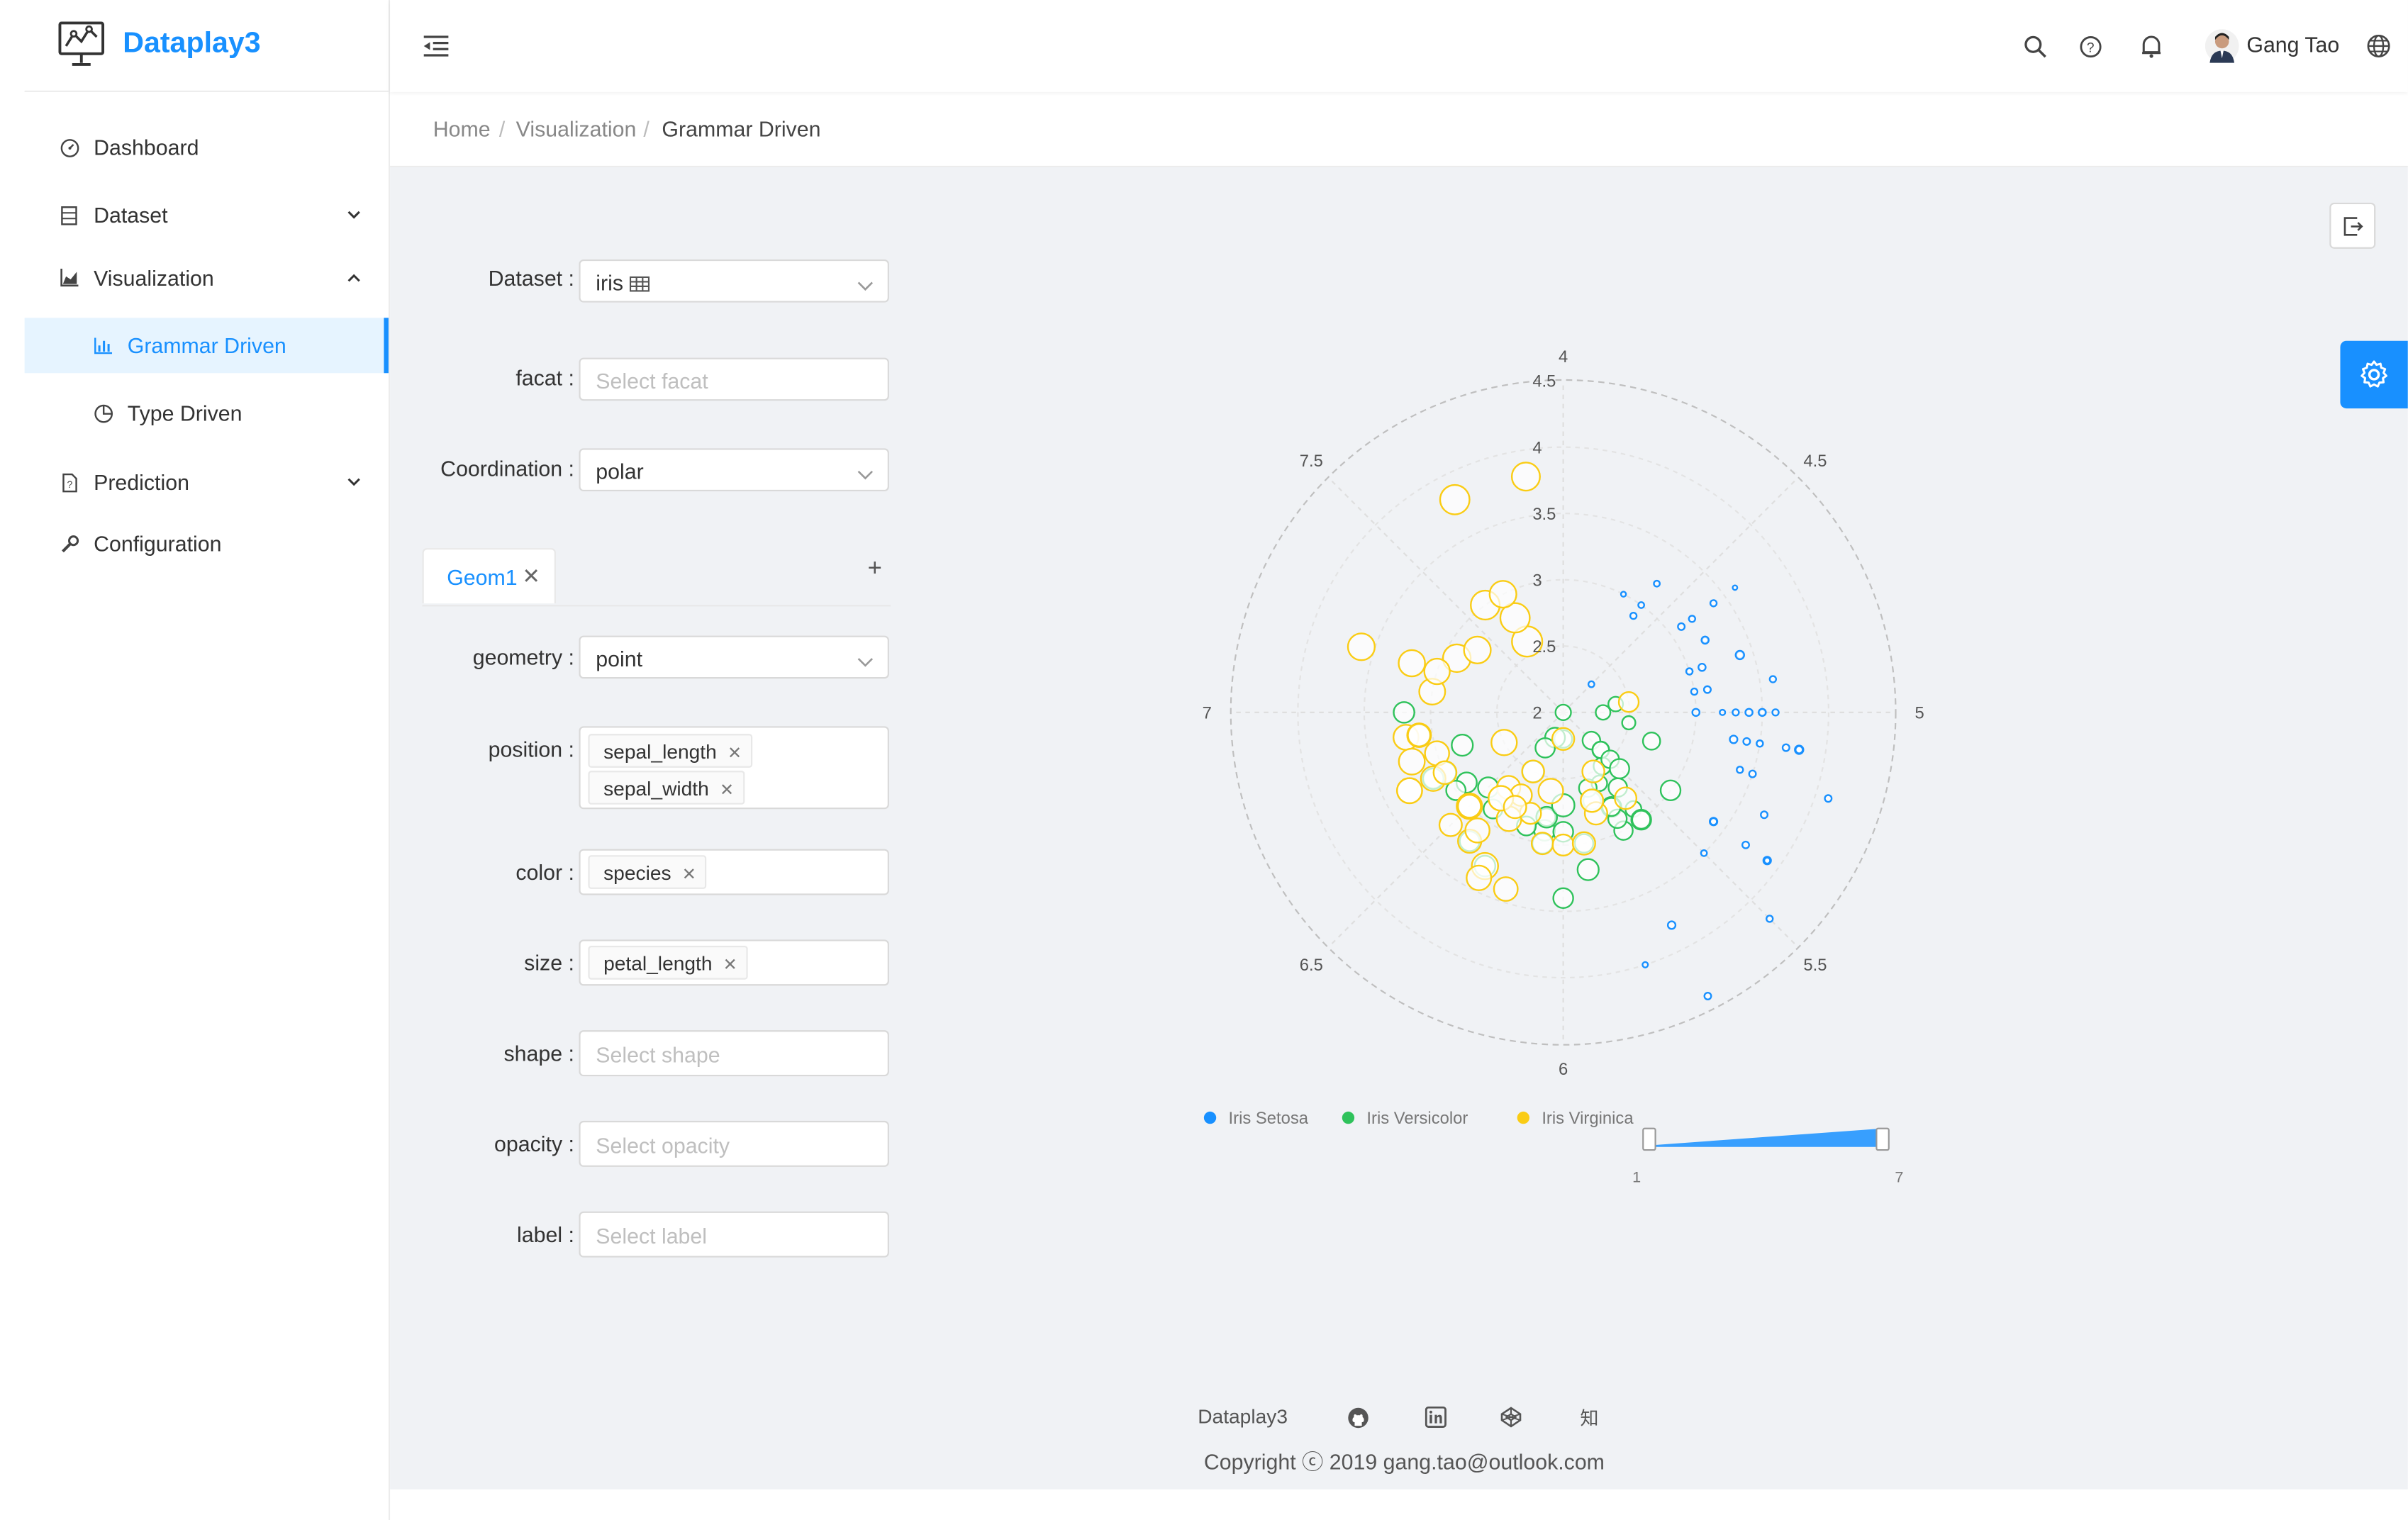  What do you see at coordinates (734, 470) in the screenshot?
I see `coordination-select: polar` at bounding box center [734, 470].